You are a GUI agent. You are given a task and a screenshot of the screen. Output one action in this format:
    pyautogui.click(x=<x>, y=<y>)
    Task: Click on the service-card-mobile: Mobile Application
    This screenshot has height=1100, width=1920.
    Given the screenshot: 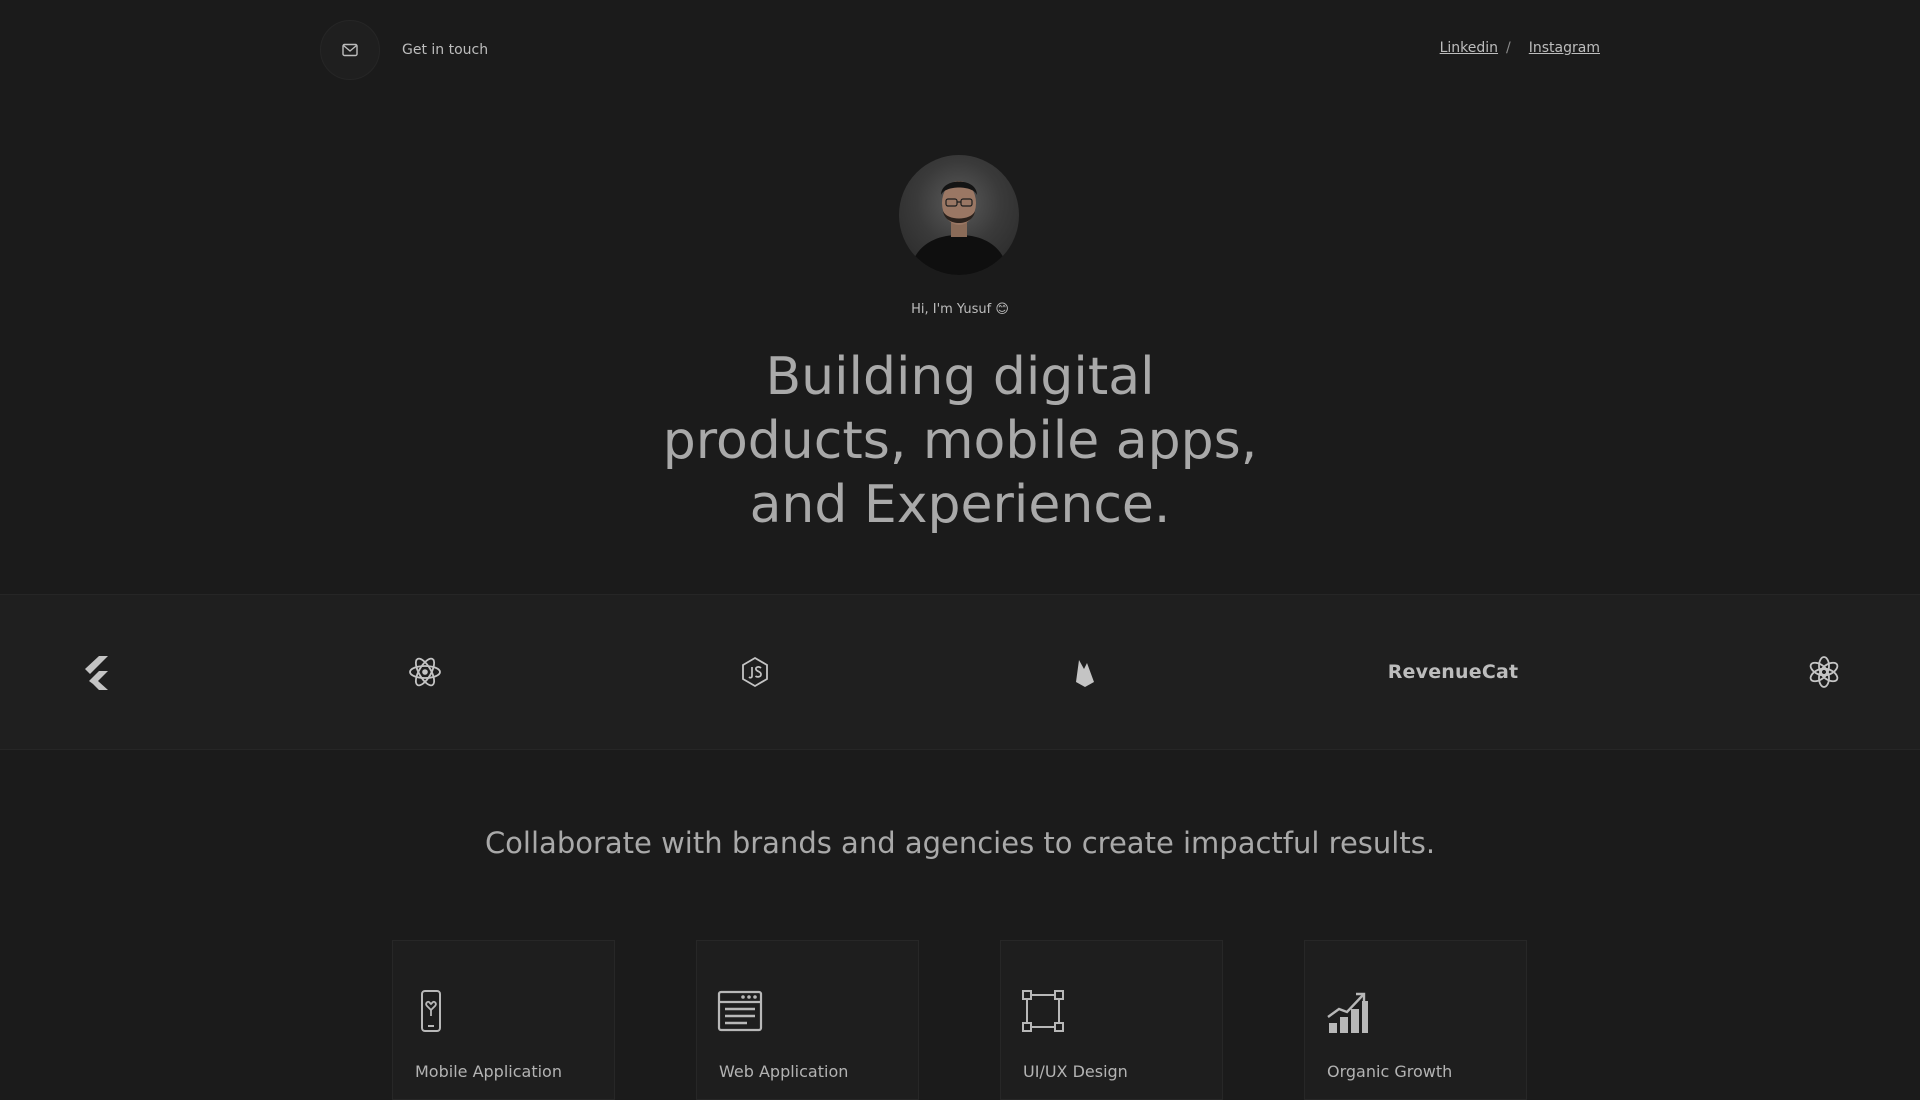 What is the action you would take?
    pyautogui.click(x=503, y=1020)
    